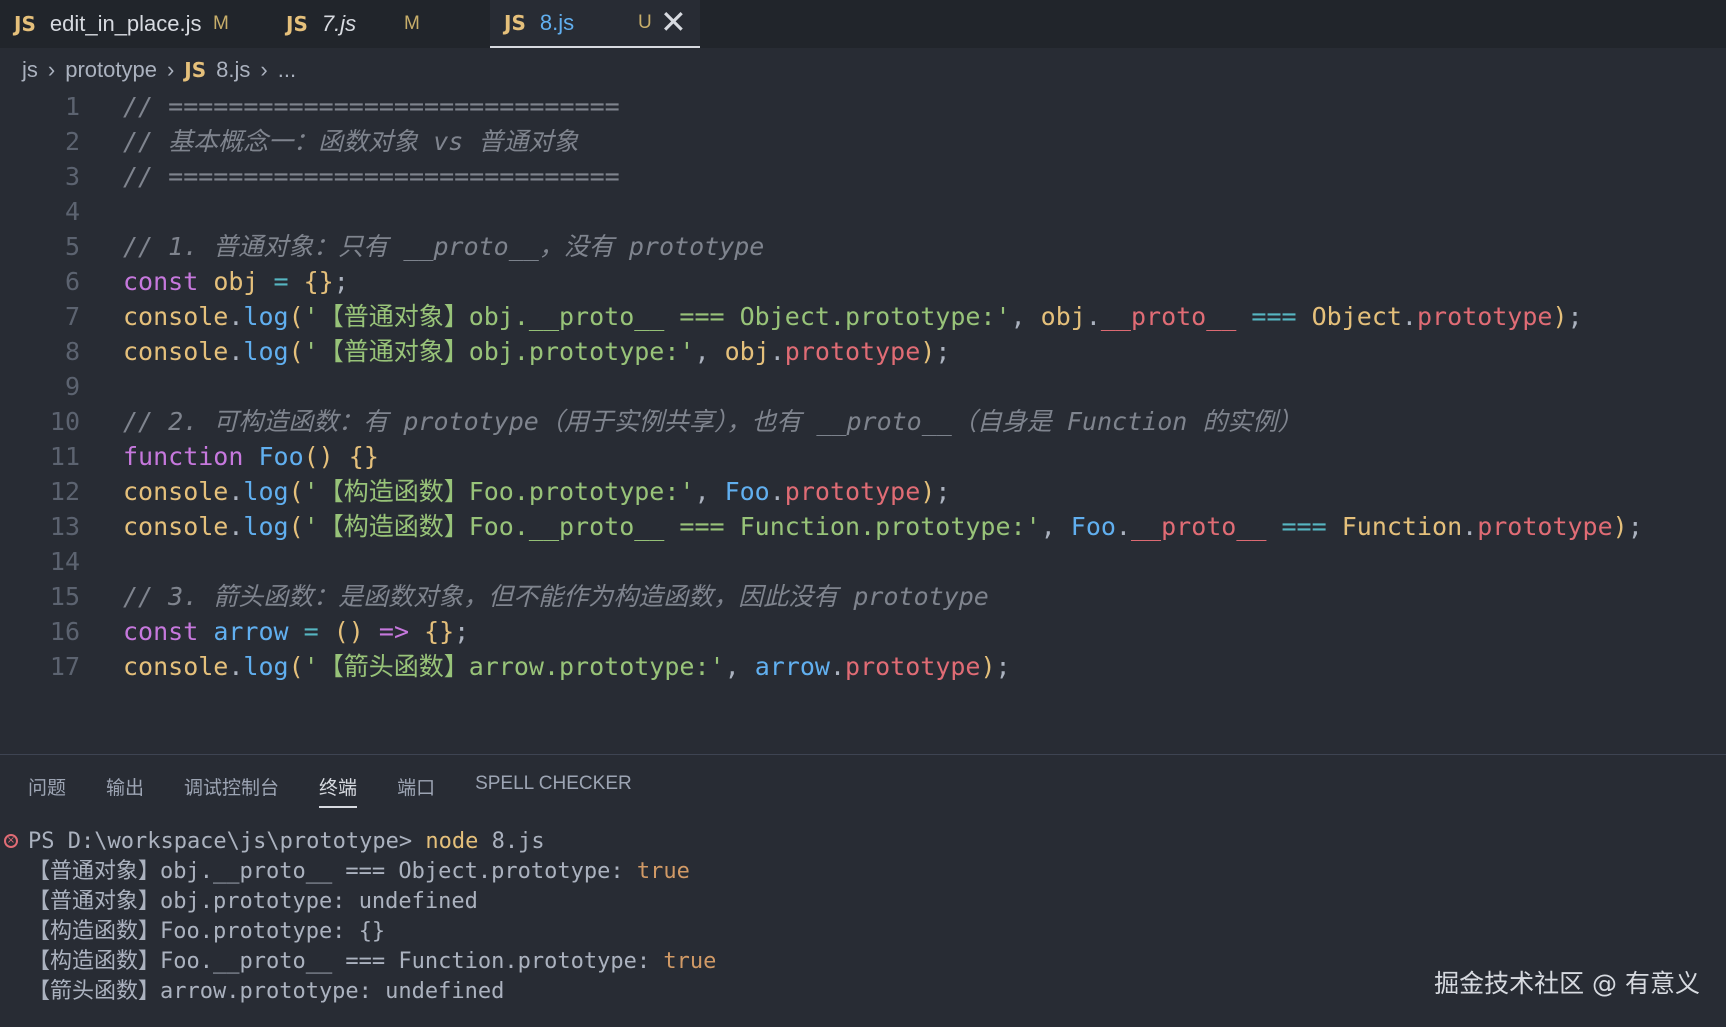  What do you see at coordinates (394, 631) in the screenshot?
I see `code-token: =>` at bounding box center [394, 631].